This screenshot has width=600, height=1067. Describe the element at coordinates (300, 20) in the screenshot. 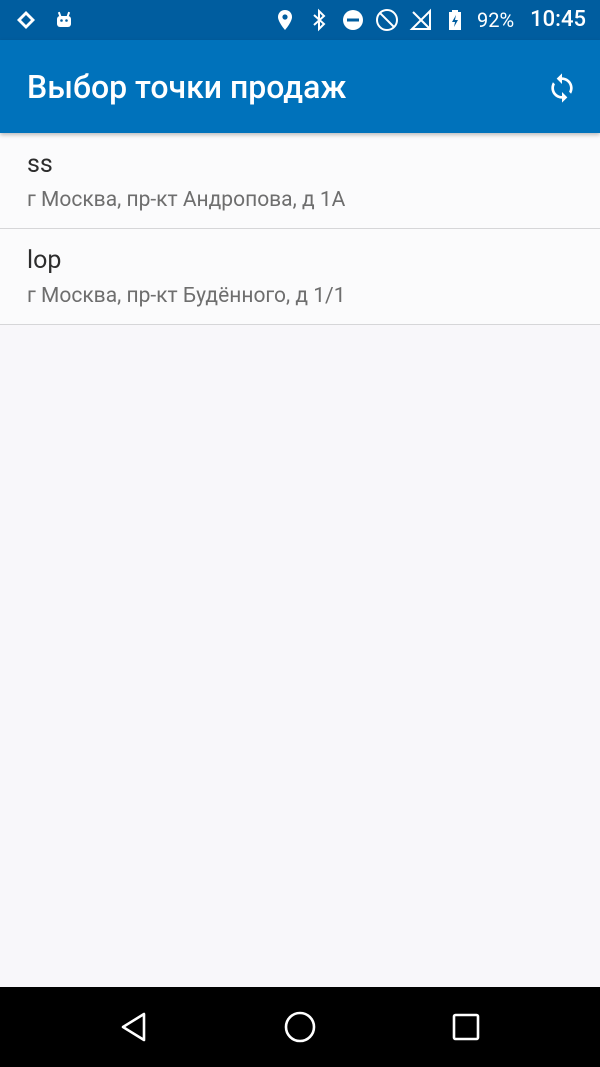

I see `status-bar: 92% 10:45` at that location.